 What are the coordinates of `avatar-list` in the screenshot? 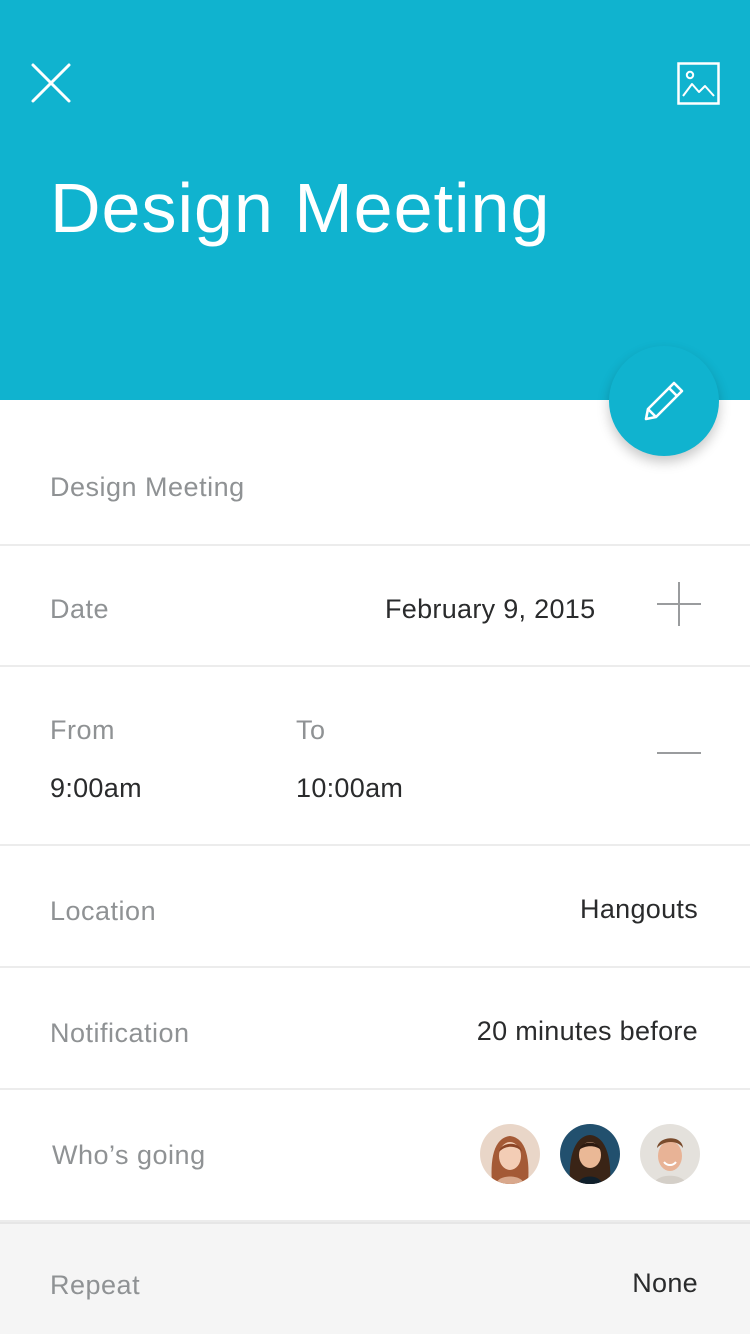 It's located at (590, 1154).